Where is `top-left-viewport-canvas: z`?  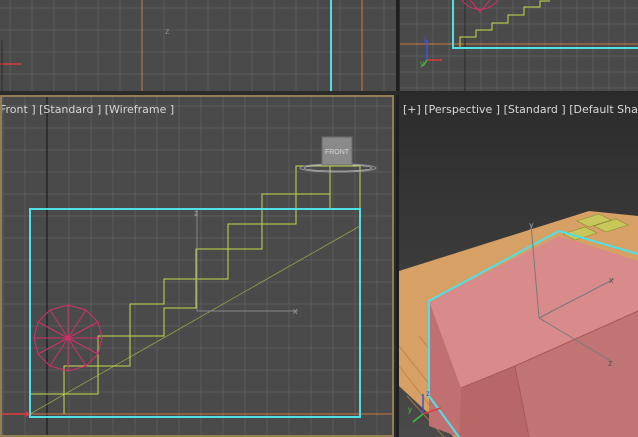 top-left-viewport-canvas: z is located at coordinates (198, 45).